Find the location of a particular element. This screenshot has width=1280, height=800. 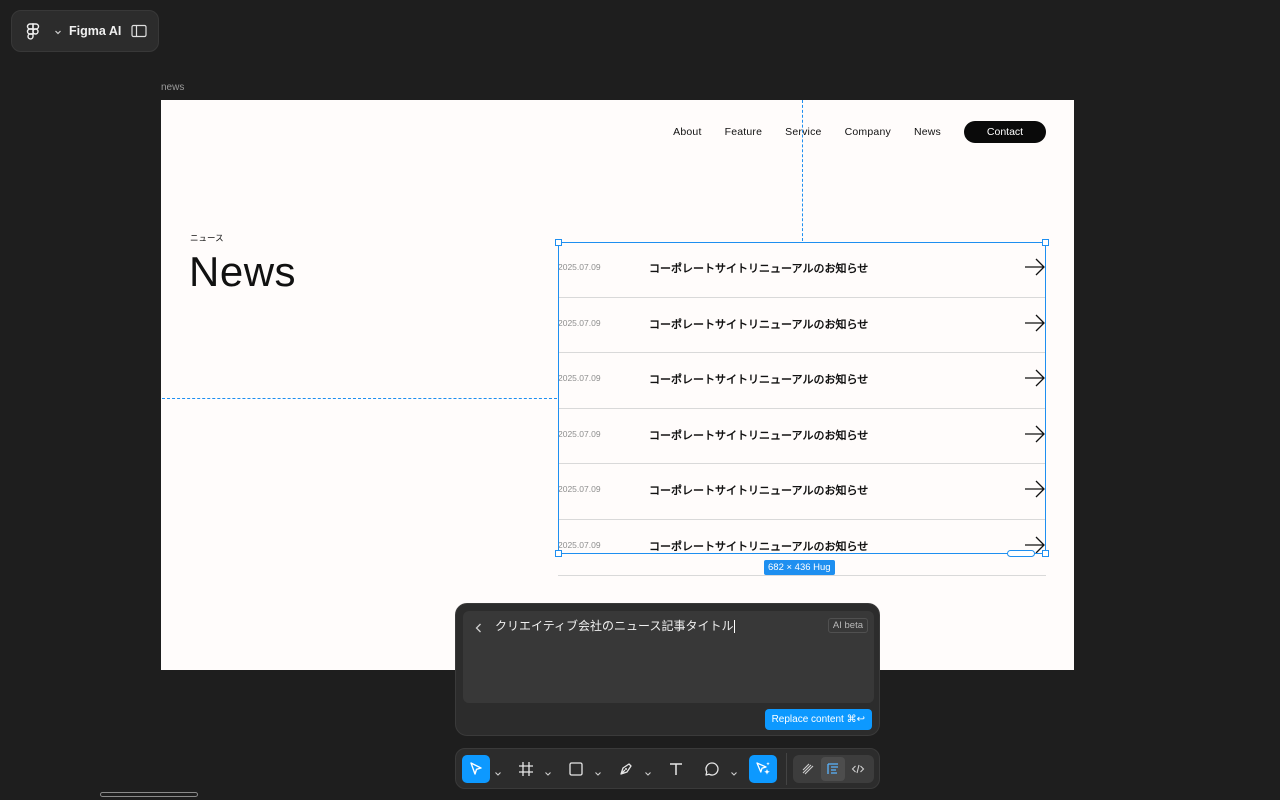

app-menu-pill: Figma AI is located at coordinates (85, 31).